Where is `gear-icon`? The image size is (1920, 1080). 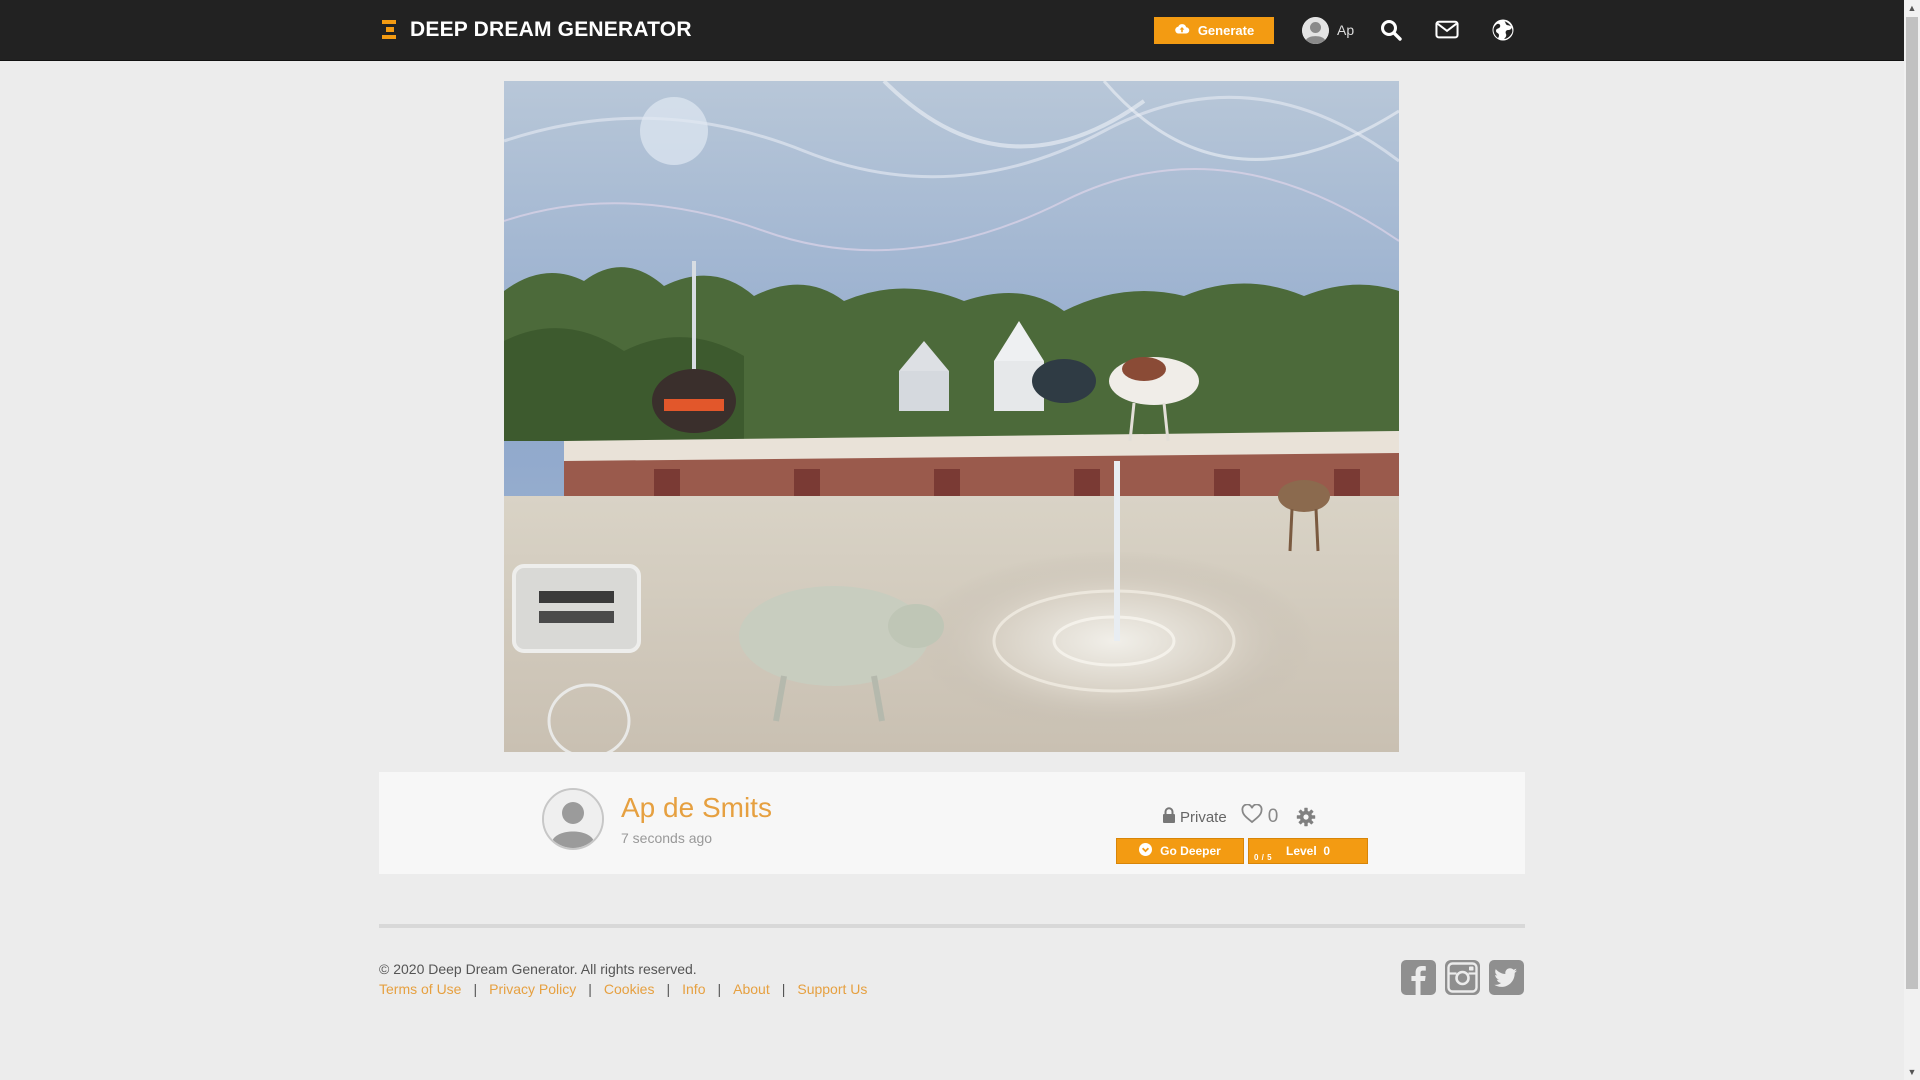 gear-icon is located at coordinates (1306, 817).